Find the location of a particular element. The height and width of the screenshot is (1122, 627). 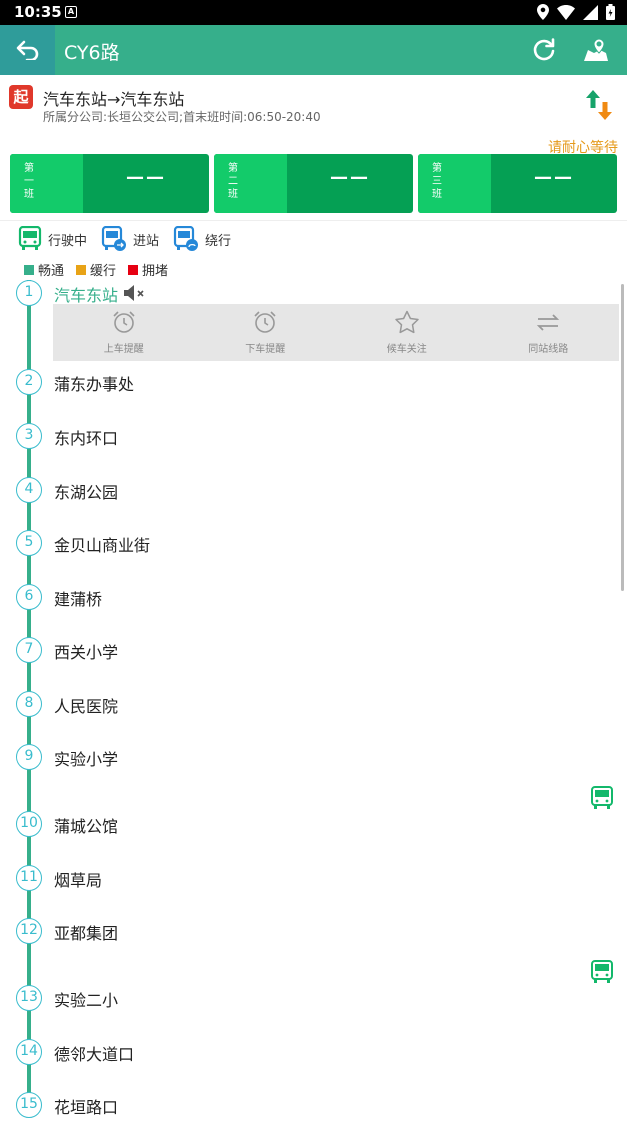

back-button is located at coordinates (27, 50).